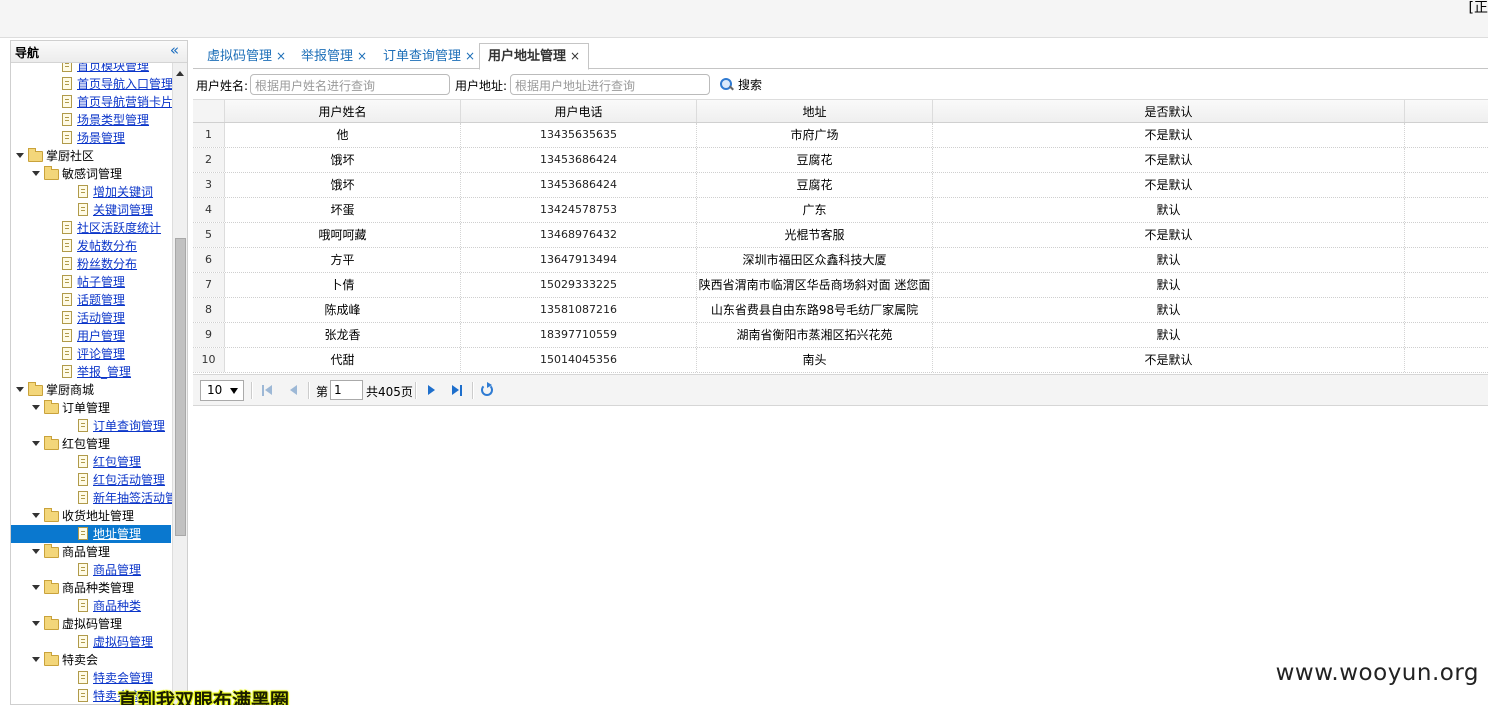 The height and width of the screenshot is (705, 1488). I want to click on row-number: 4, so click(209, 210).